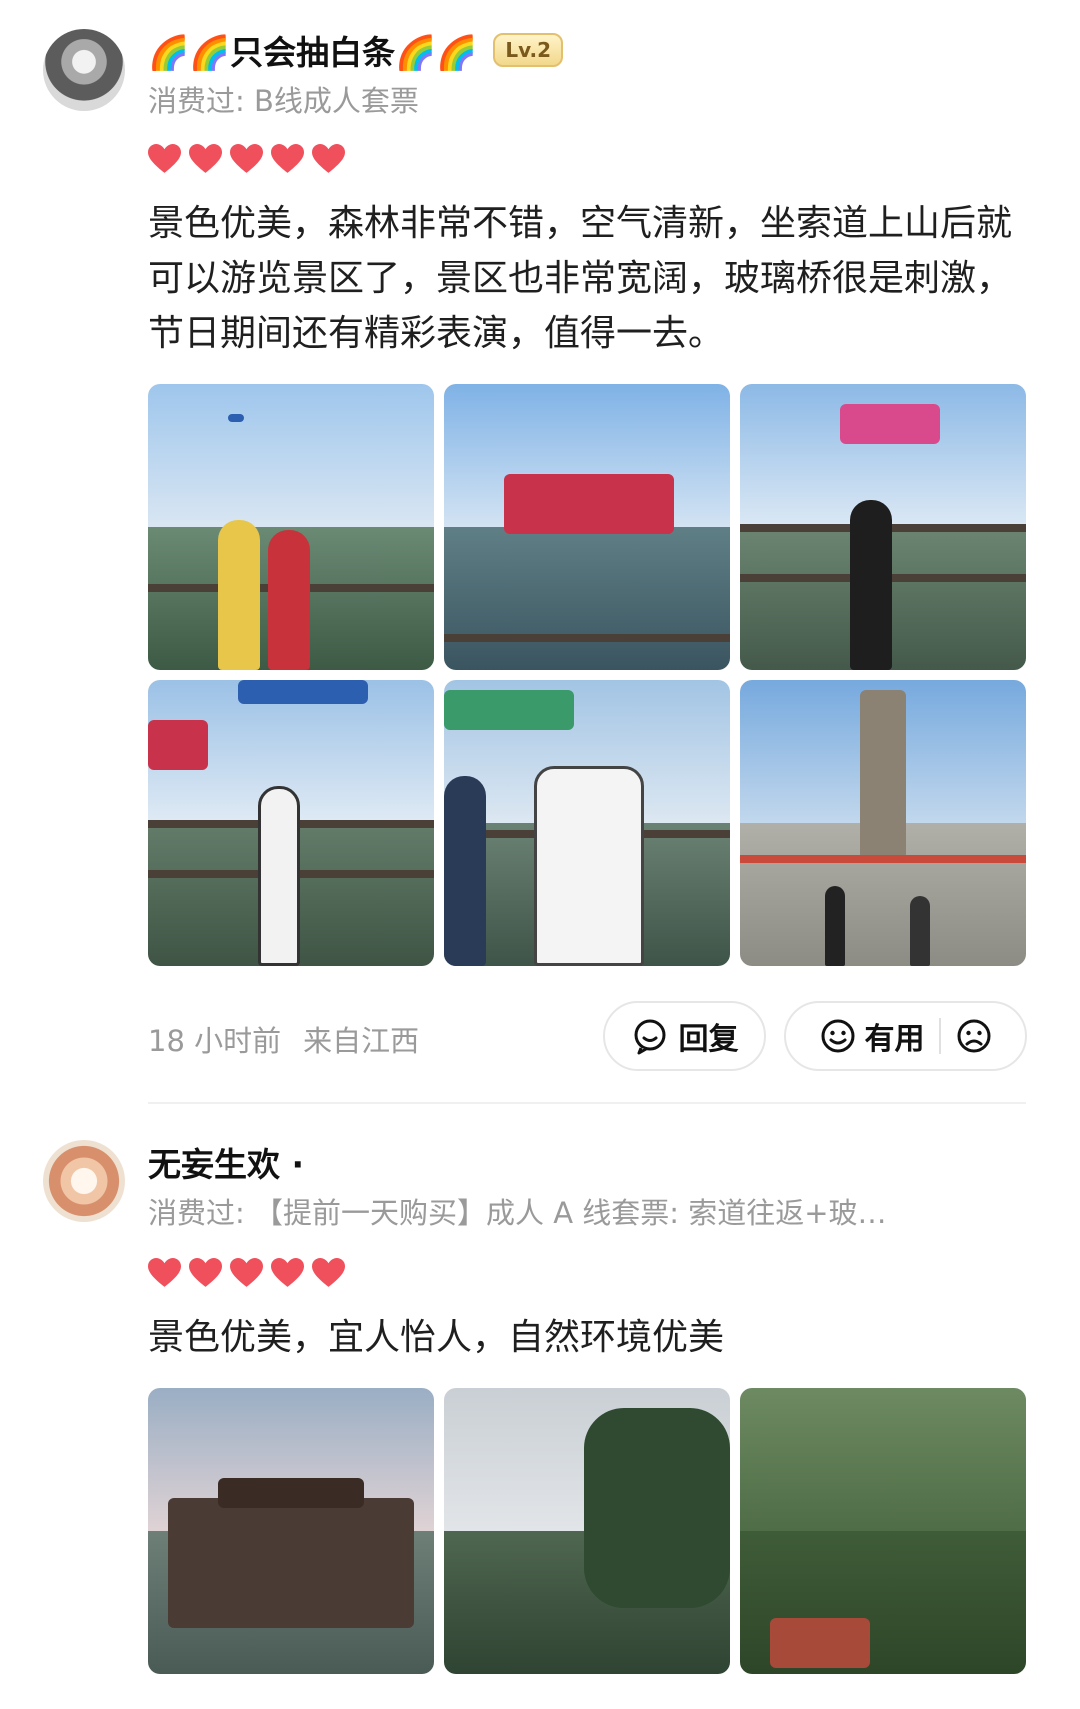 This screenshot has height=1709, width=1080. I want to click on level-badge: Lv.2, so click(528, 50).